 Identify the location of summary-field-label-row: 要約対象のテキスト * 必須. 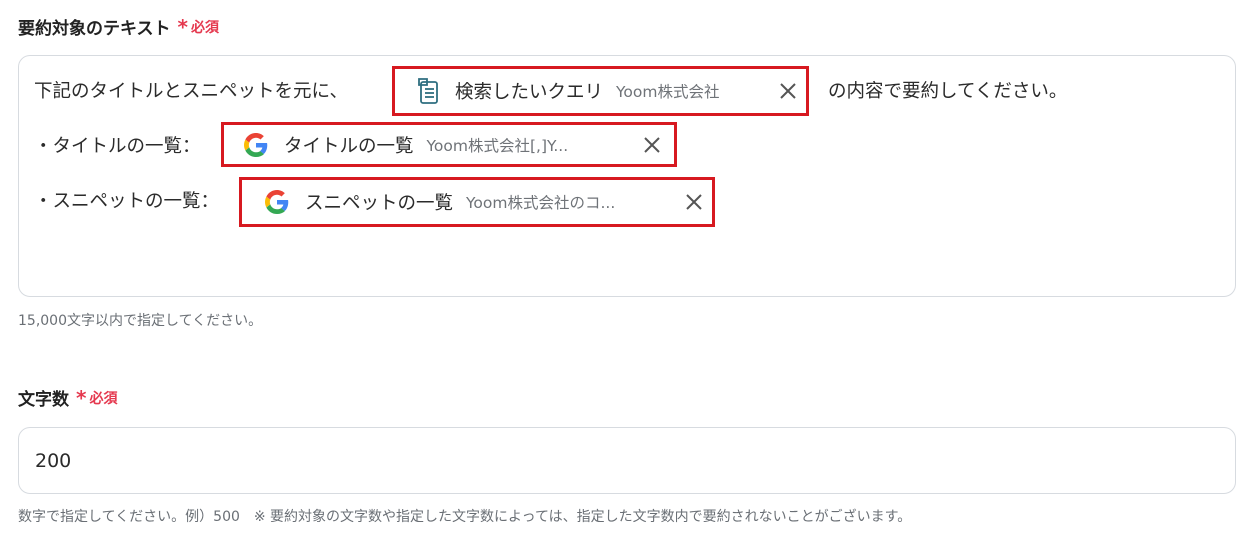
(118, 27).